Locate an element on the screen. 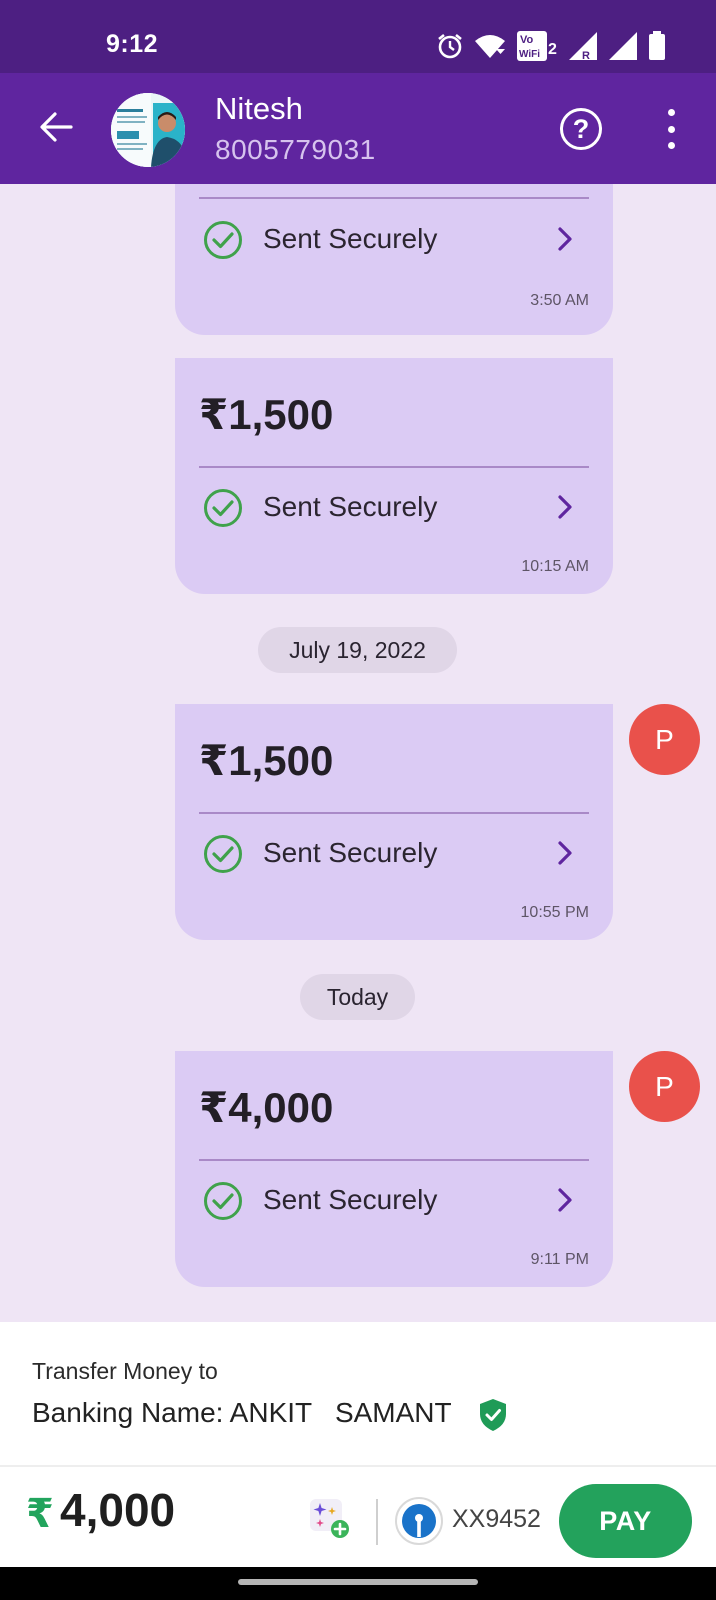  svg-text: R is located at coordinates (586, 55).